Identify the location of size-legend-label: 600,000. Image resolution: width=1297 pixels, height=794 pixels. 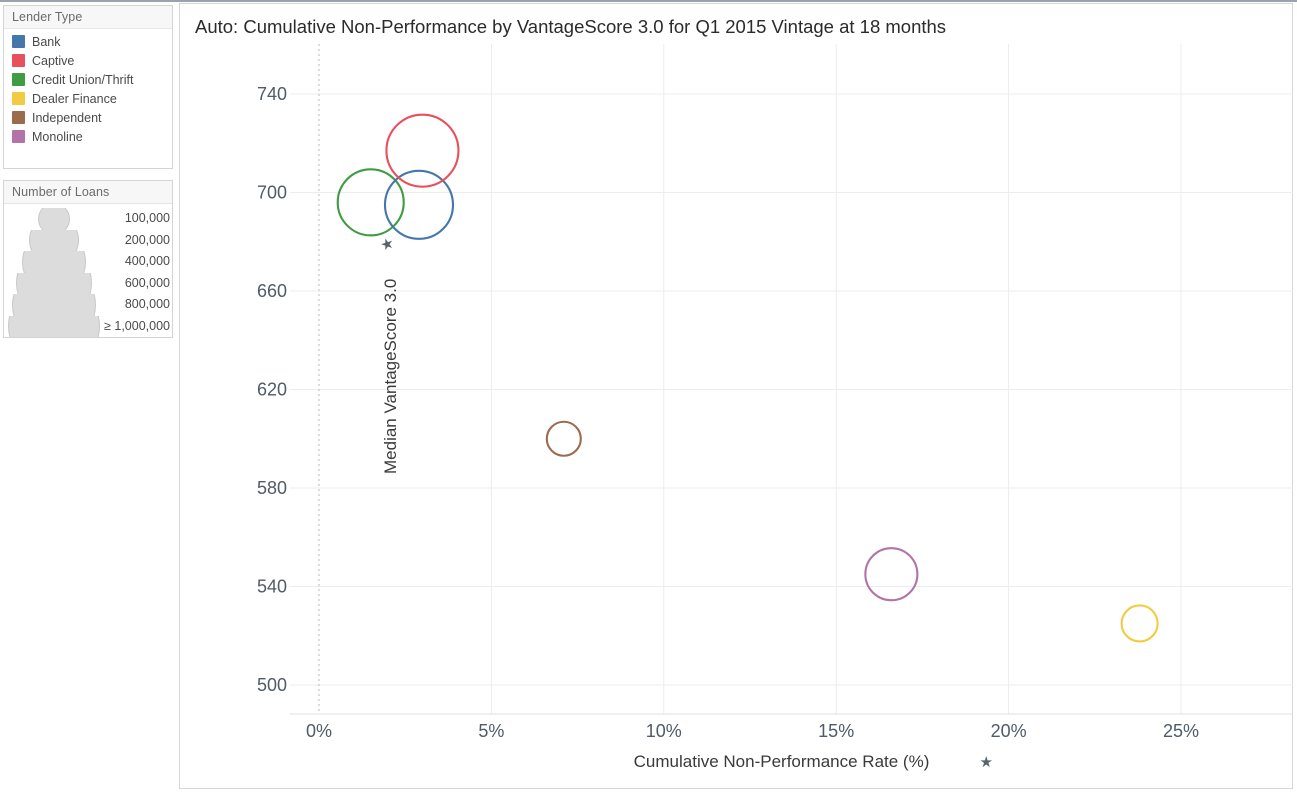
(147, 282).